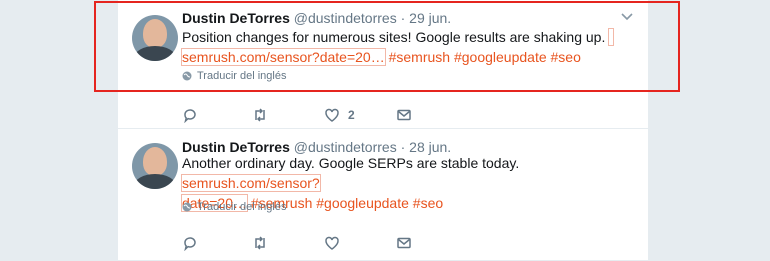 This screenshot has width=770, height=261. I want to click on like-button: 2, so click(339, 115).